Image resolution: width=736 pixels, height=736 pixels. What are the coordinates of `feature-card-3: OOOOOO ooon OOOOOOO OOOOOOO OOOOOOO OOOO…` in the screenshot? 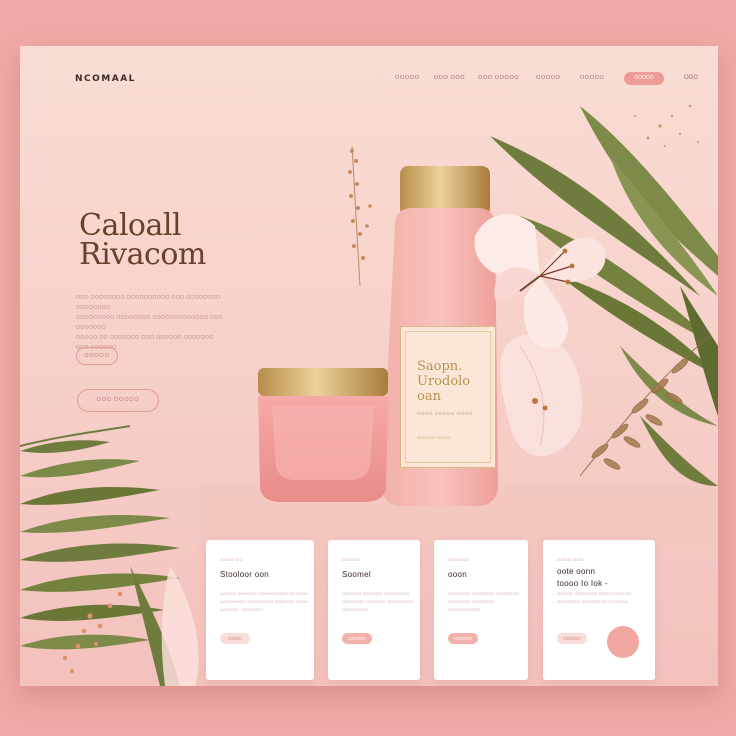 It's located at (481, 610).